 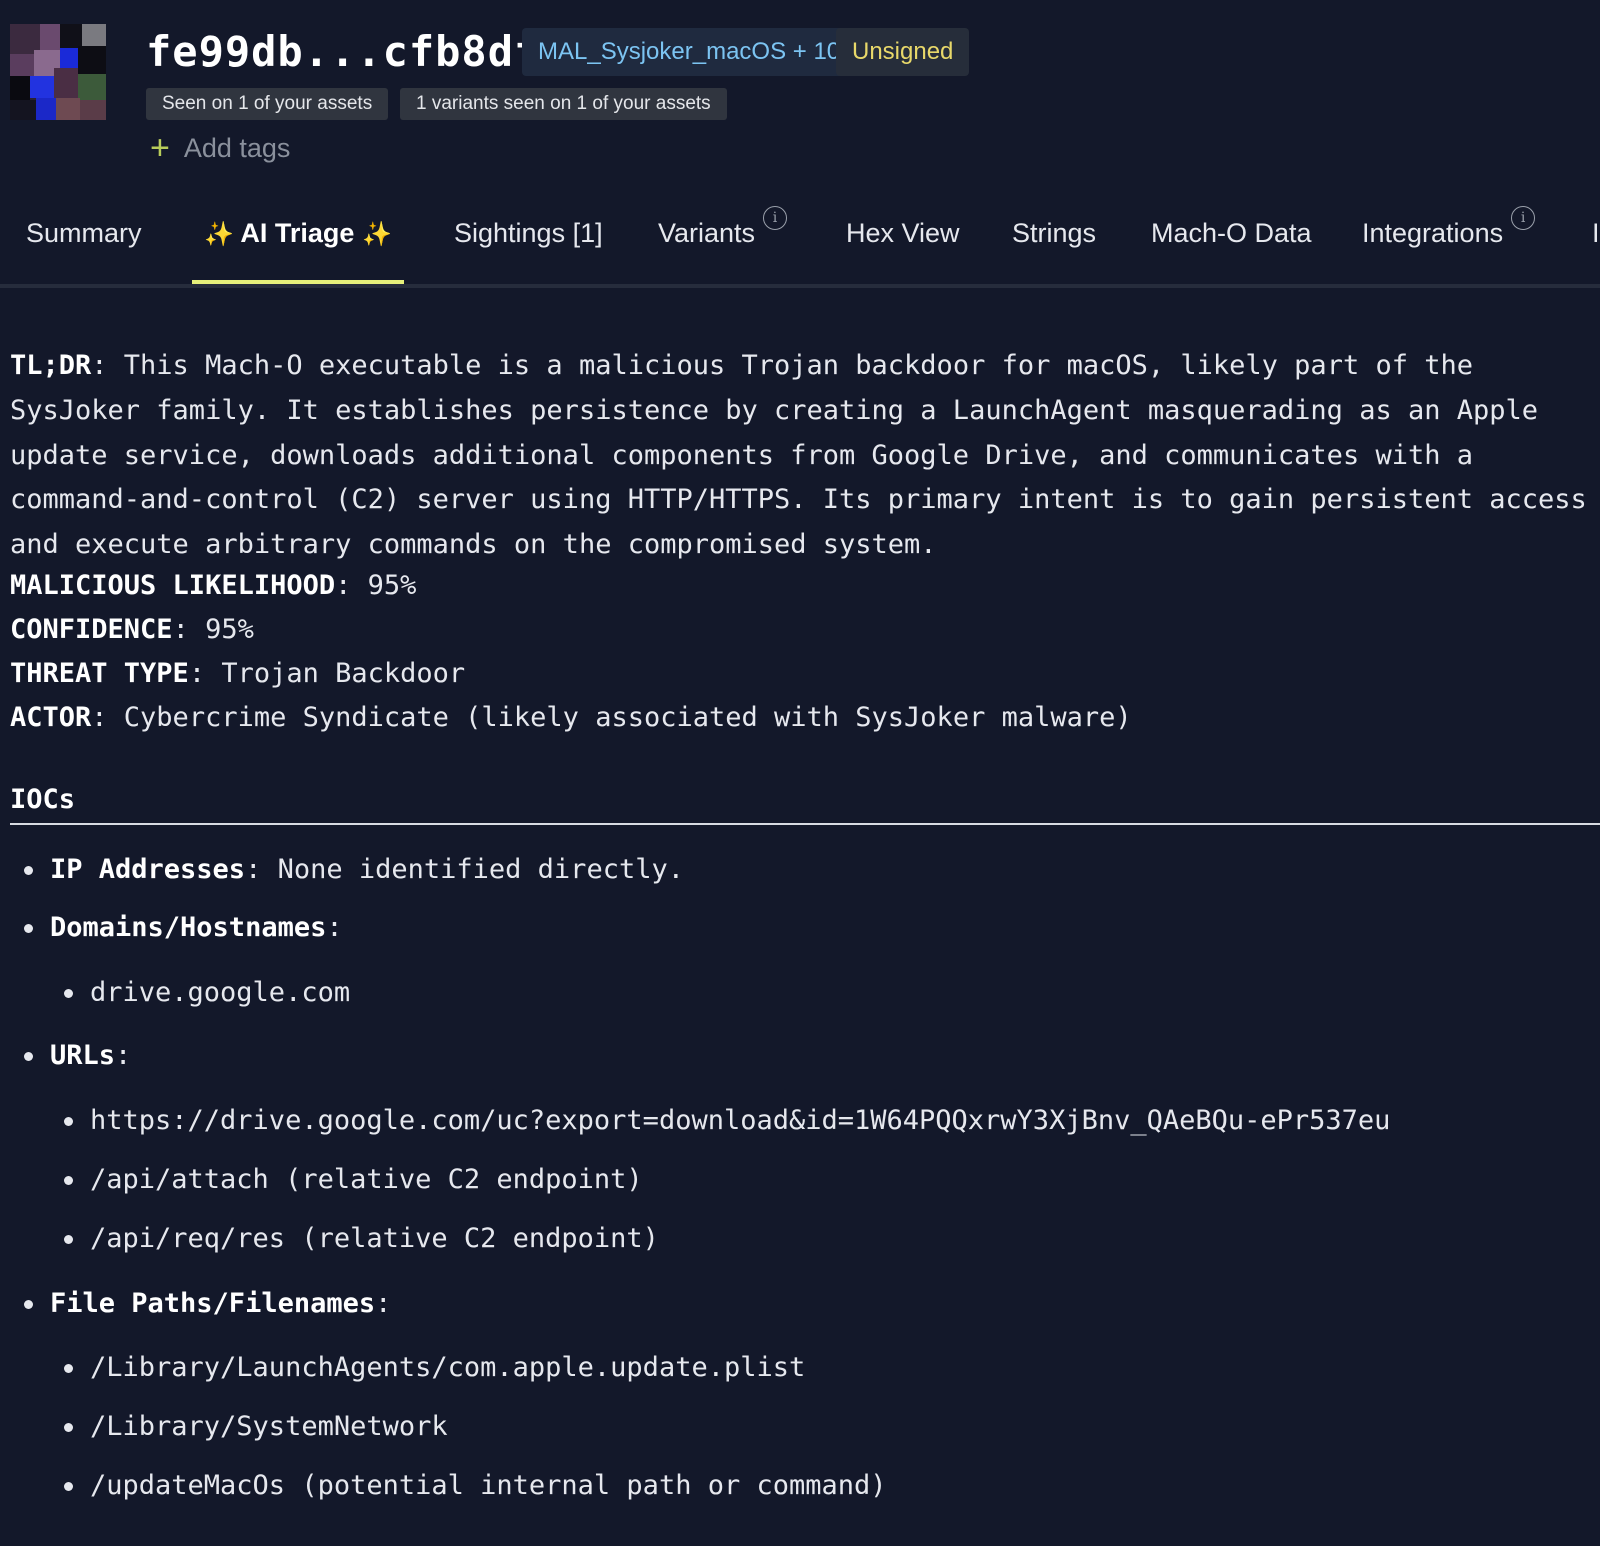 I want to click on threat-type-label: THREAT TYPE, so click(x=99, y=673).